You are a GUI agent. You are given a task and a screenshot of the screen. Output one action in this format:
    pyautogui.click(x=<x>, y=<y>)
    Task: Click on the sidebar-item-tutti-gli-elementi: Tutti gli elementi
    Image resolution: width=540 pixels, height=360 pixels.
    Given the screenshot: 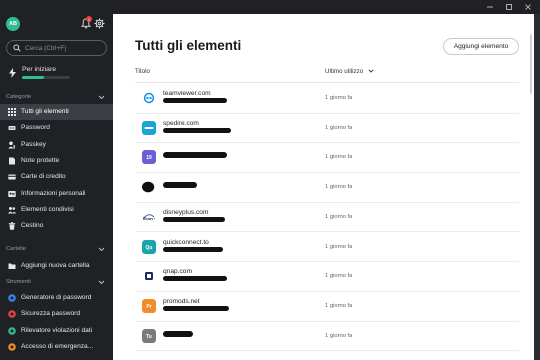 What is the action you would take?
    pyautogui.click(x=56, y=112)
    